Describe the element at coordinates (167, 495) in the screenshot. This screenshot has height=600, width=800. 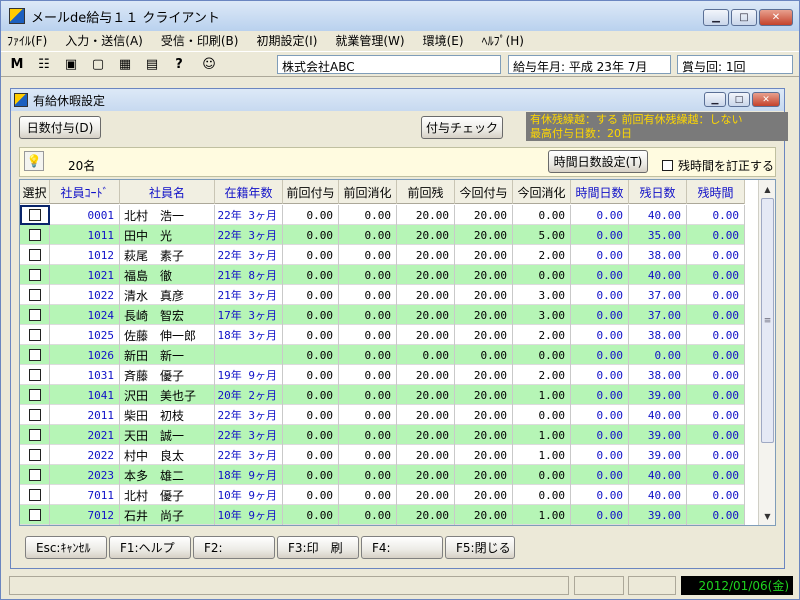
I see `cell-name: 北村 優子` at that location.